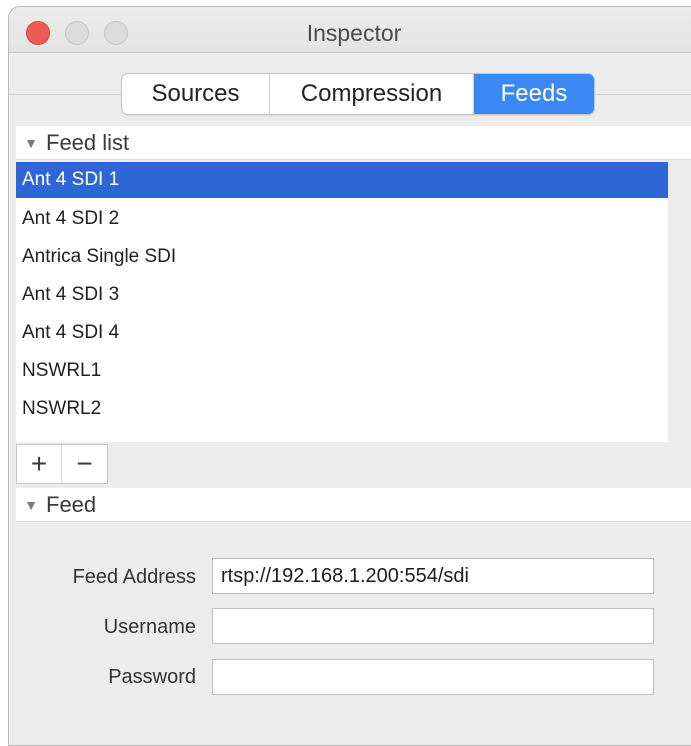 The width and height of the screenshot is (691, 746). What do you see at coordinates (433, 677) in the screenshot?
I see `password-field` at bounding box center [433, 677].